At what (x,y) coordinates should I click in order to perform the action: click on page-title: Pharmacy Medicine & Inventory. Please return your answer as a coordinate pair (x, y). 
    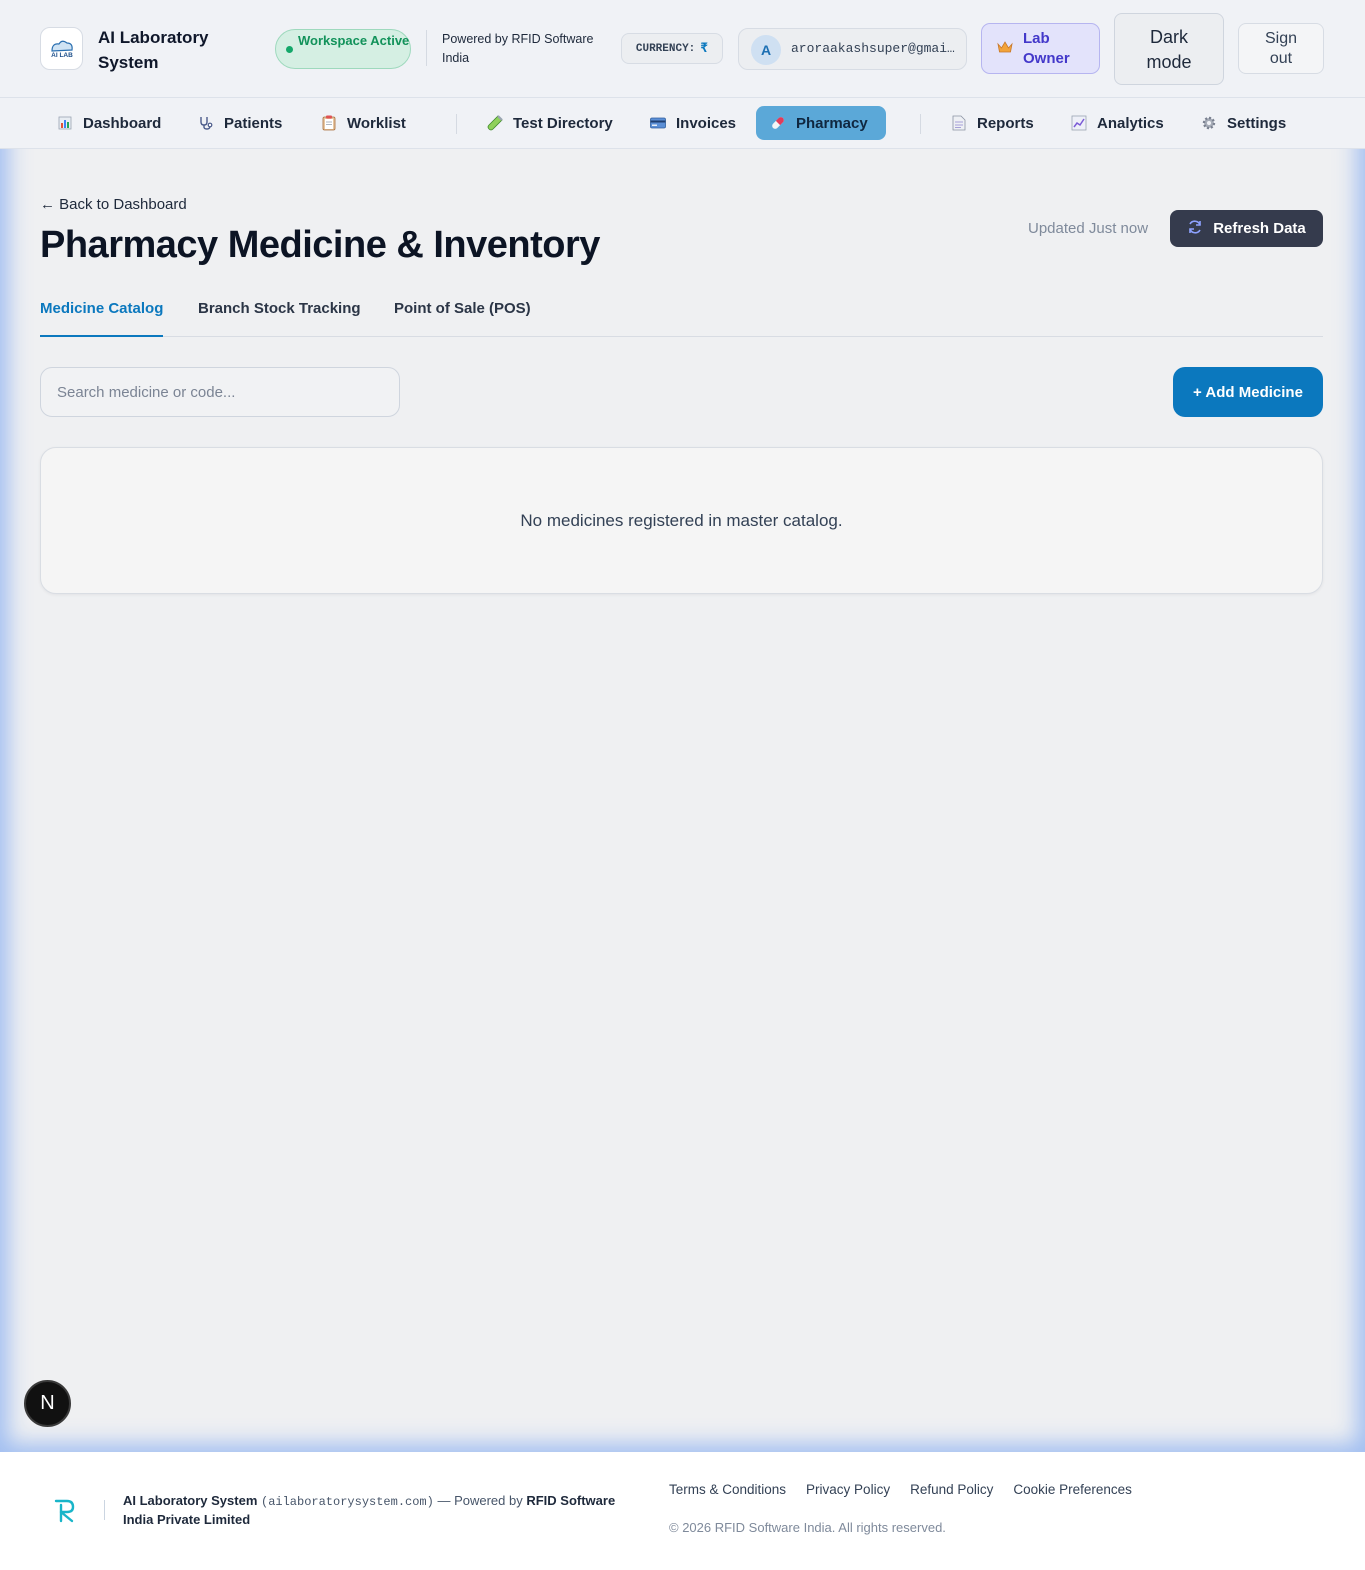
    Looking at the image, I should click on (320, 245).